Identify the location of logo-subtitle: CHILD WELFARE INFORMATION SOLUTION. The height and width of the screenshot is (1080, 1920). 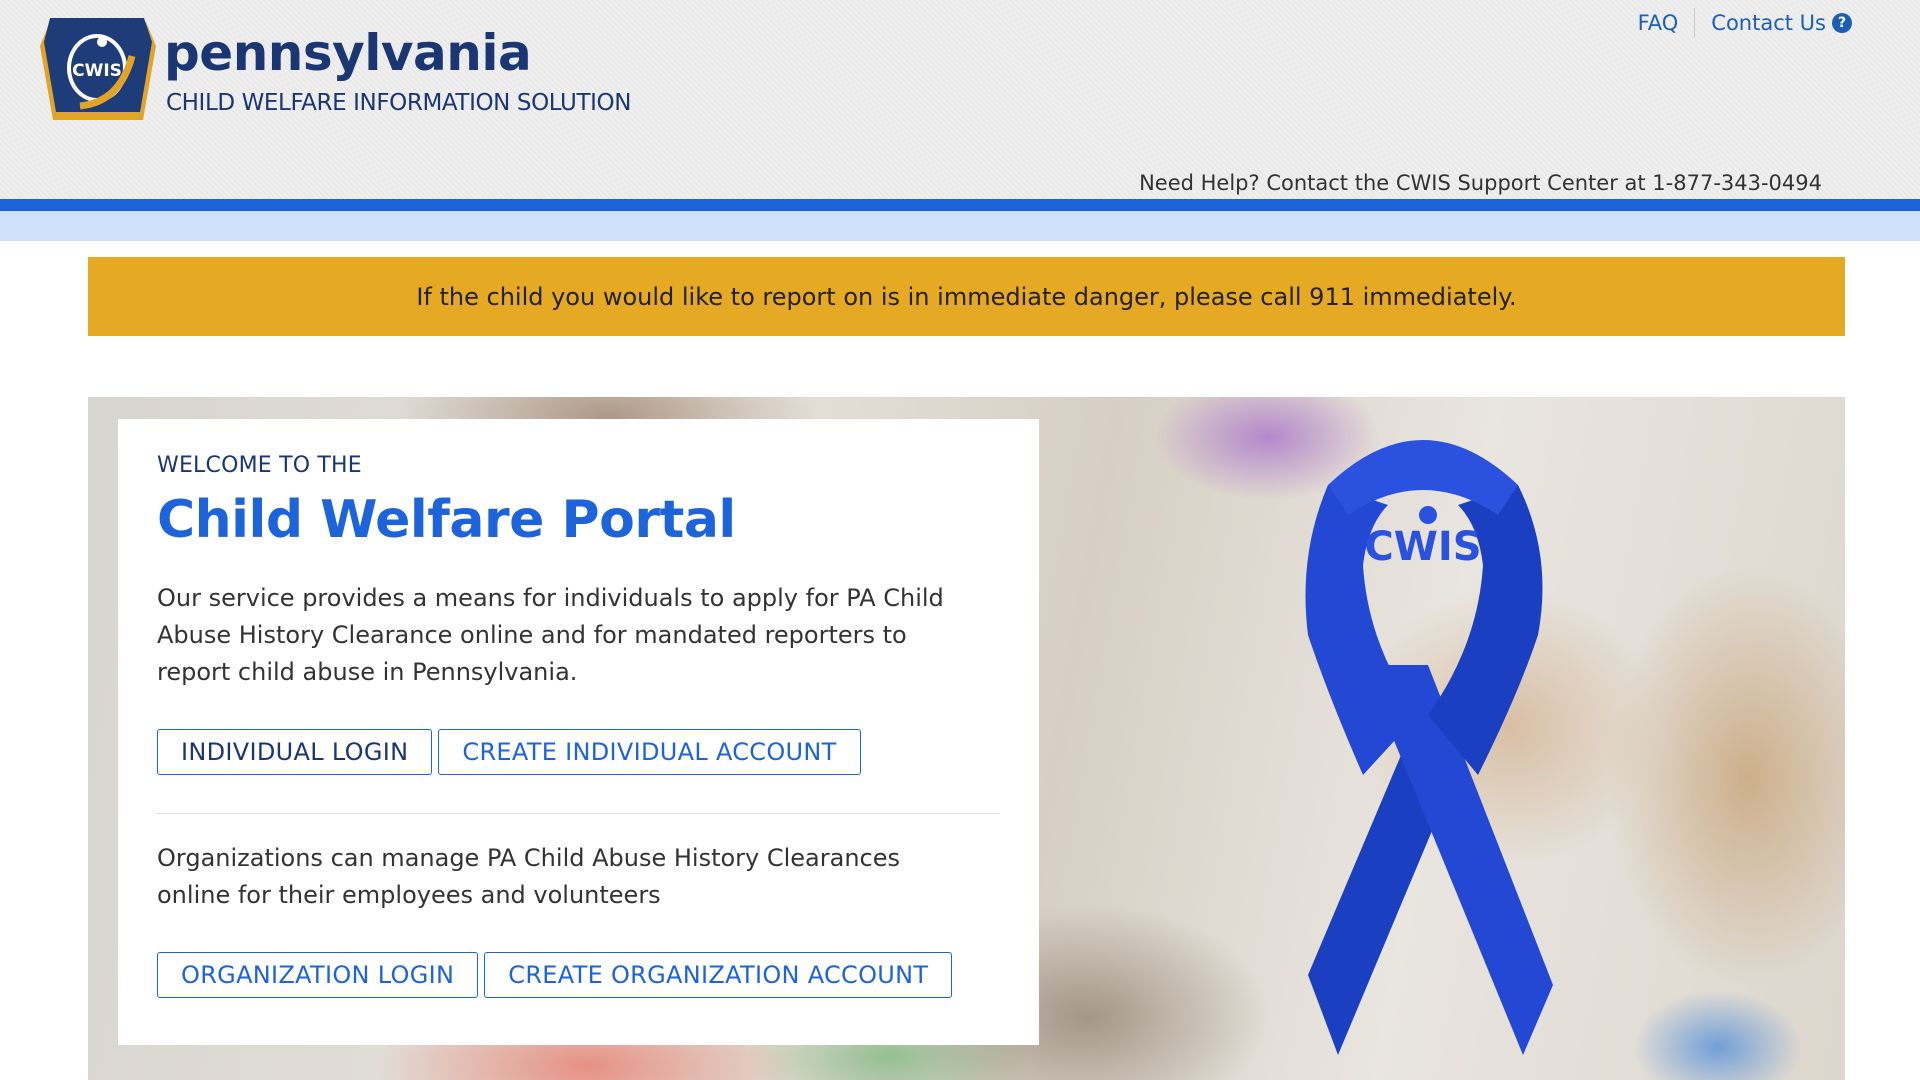
(399, 103).